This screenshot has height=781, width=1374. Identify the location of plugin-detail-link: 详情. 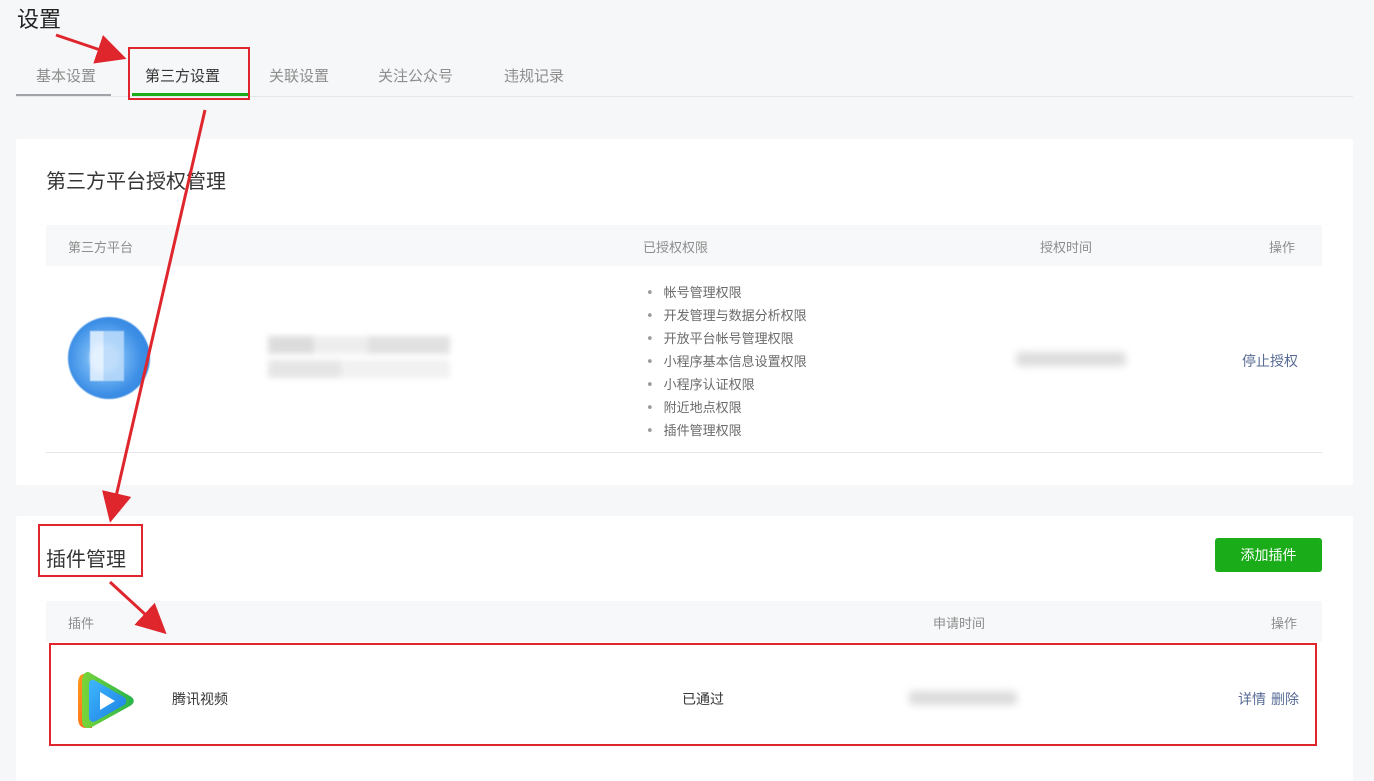
(1252, 699).